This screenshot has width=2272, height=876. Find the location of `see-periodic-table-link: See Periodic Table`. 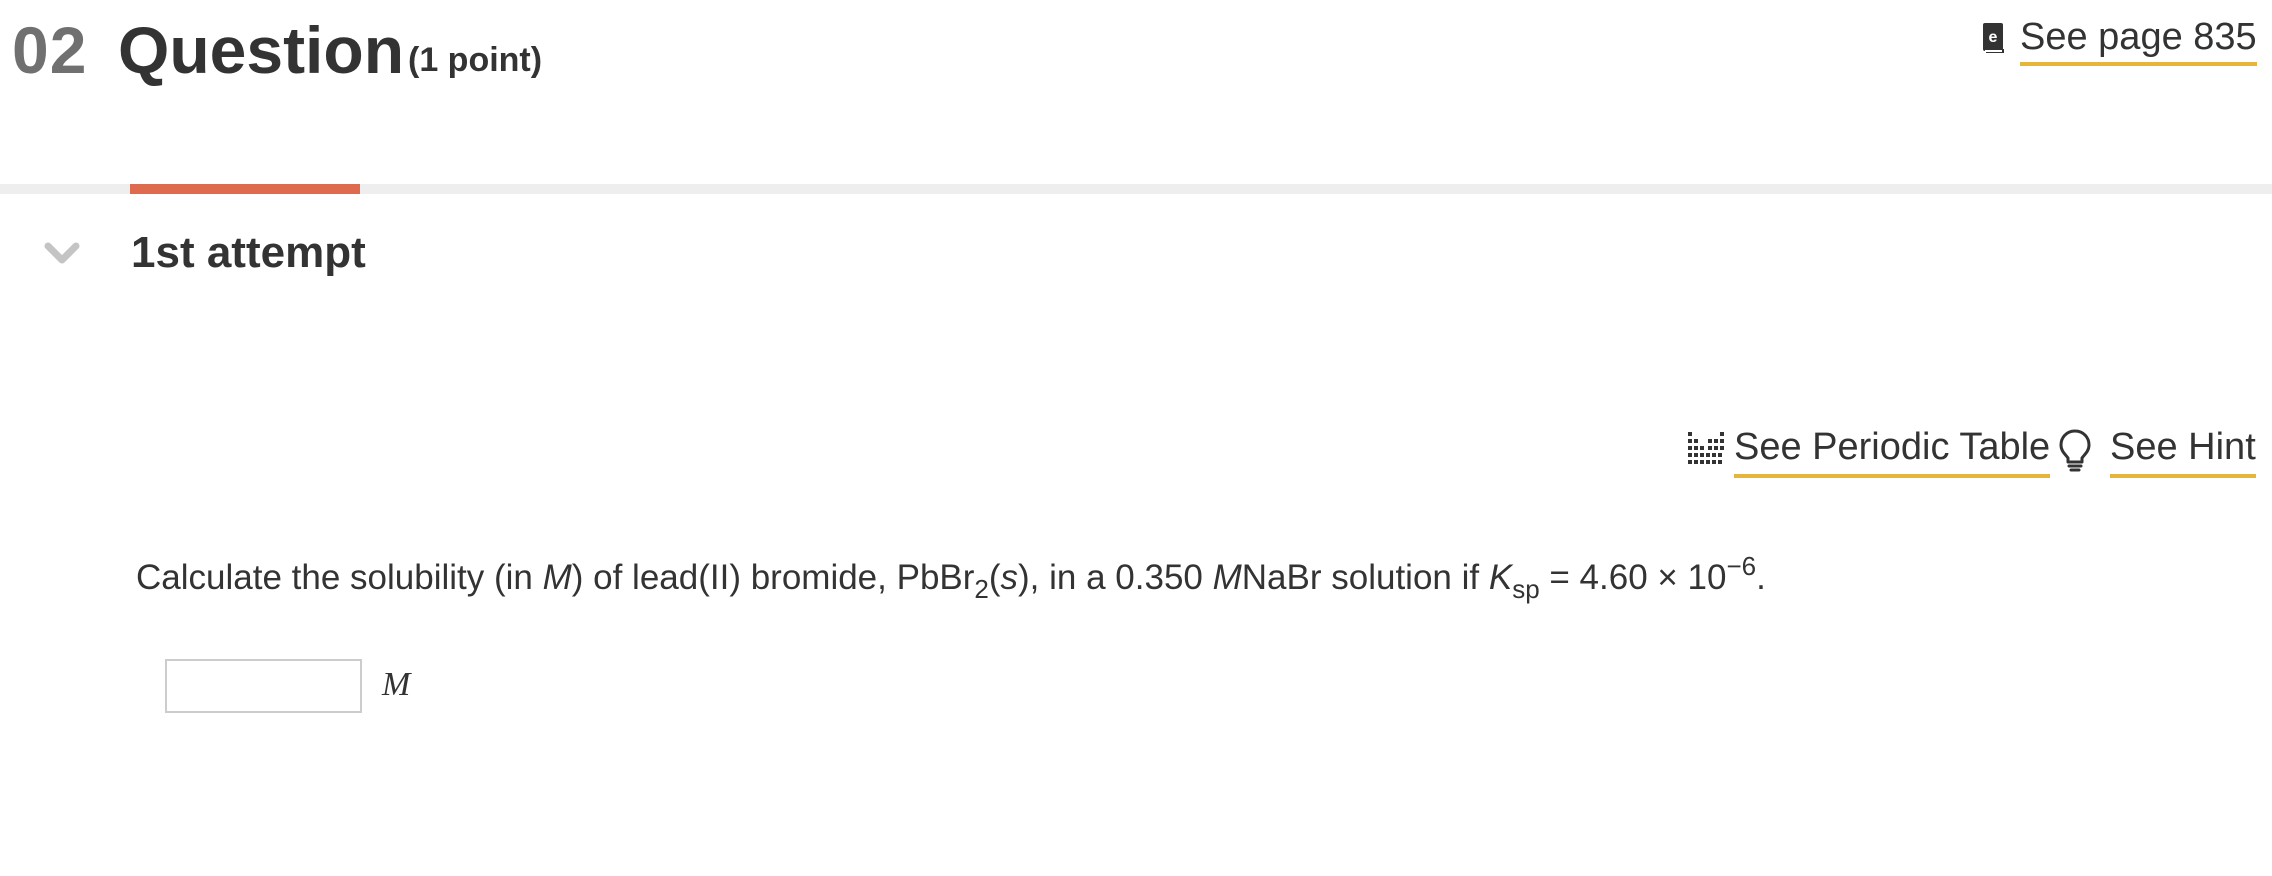

see-periodic-table-link: See Periodic Table is located at coordinates (1868, 451).